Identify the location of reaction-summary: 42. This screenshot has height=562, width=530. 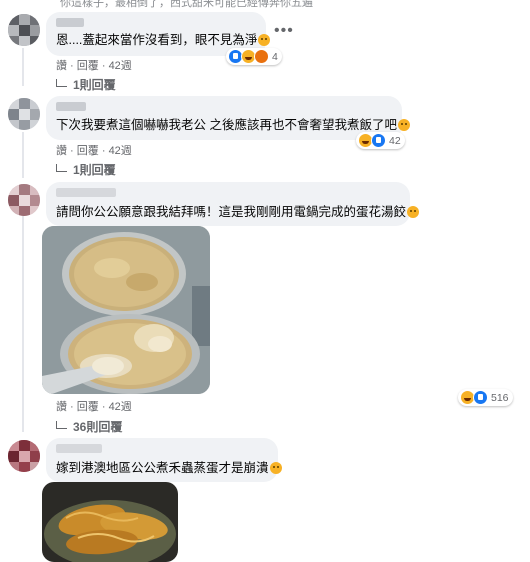
(380, 140).